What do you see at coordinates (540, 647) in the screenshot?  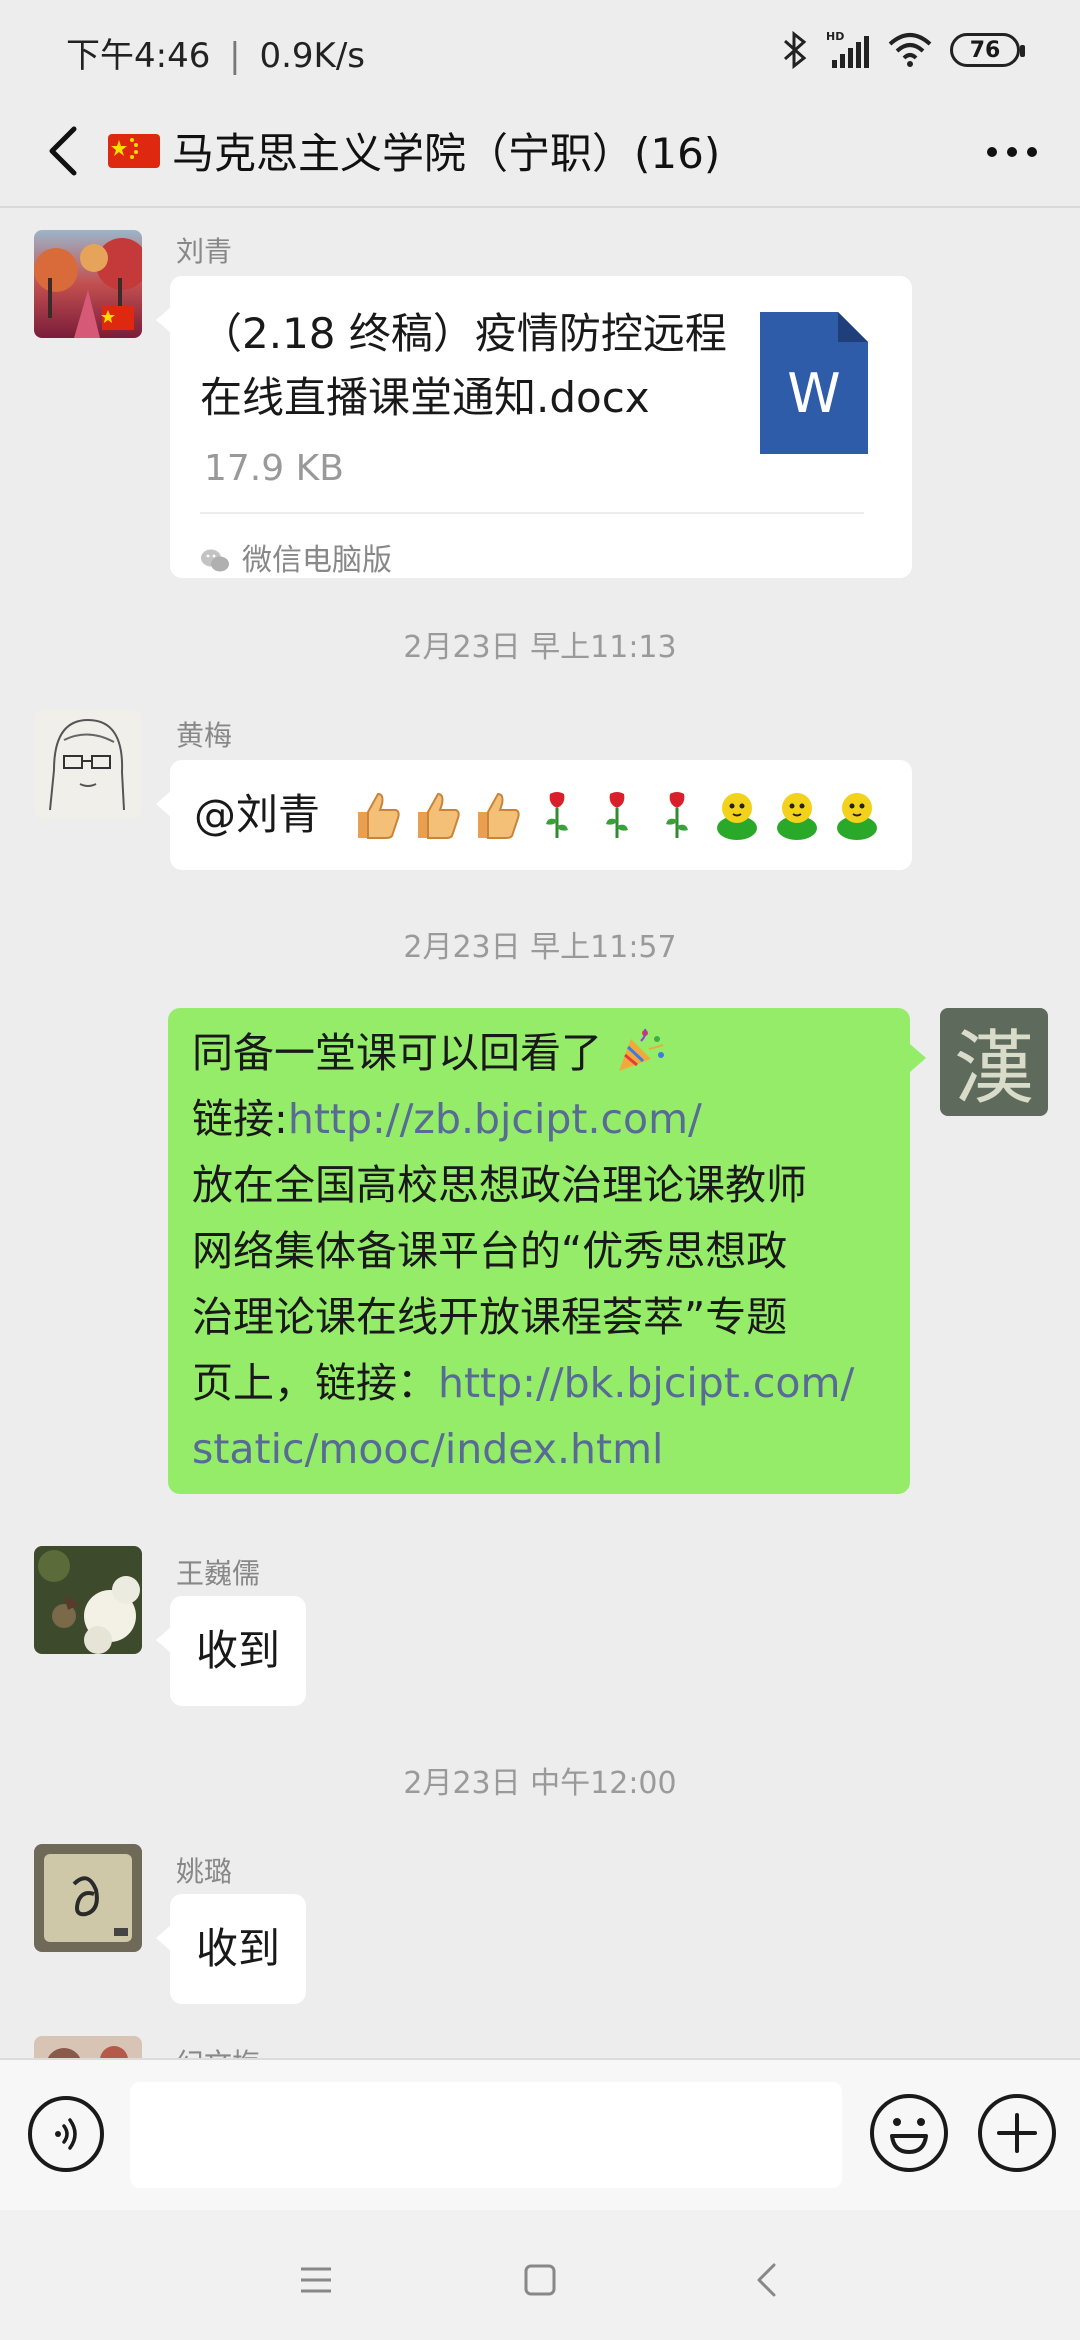 I see `timestamp: 2月23日 早上11:13` at bounding box center [540, 647].